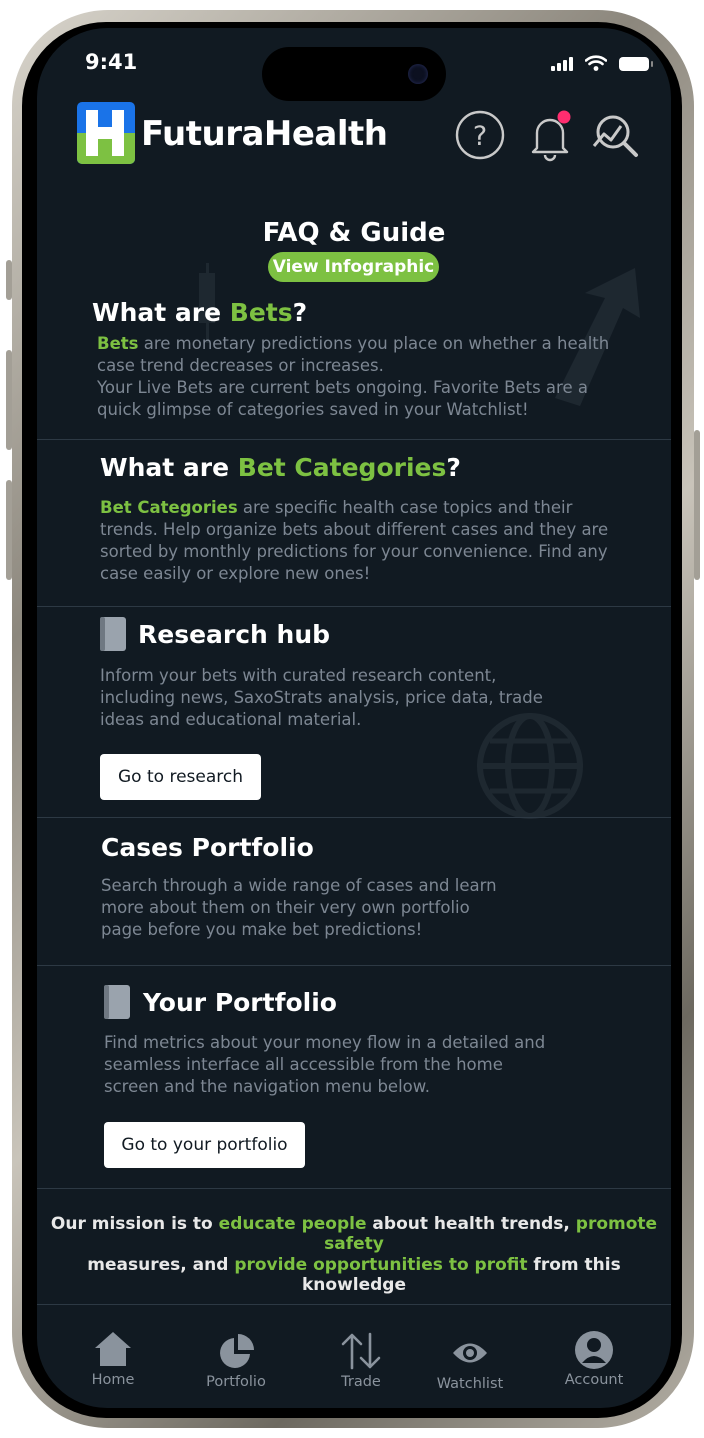  I want to click on search-analytics-icon, so click(615, 135).